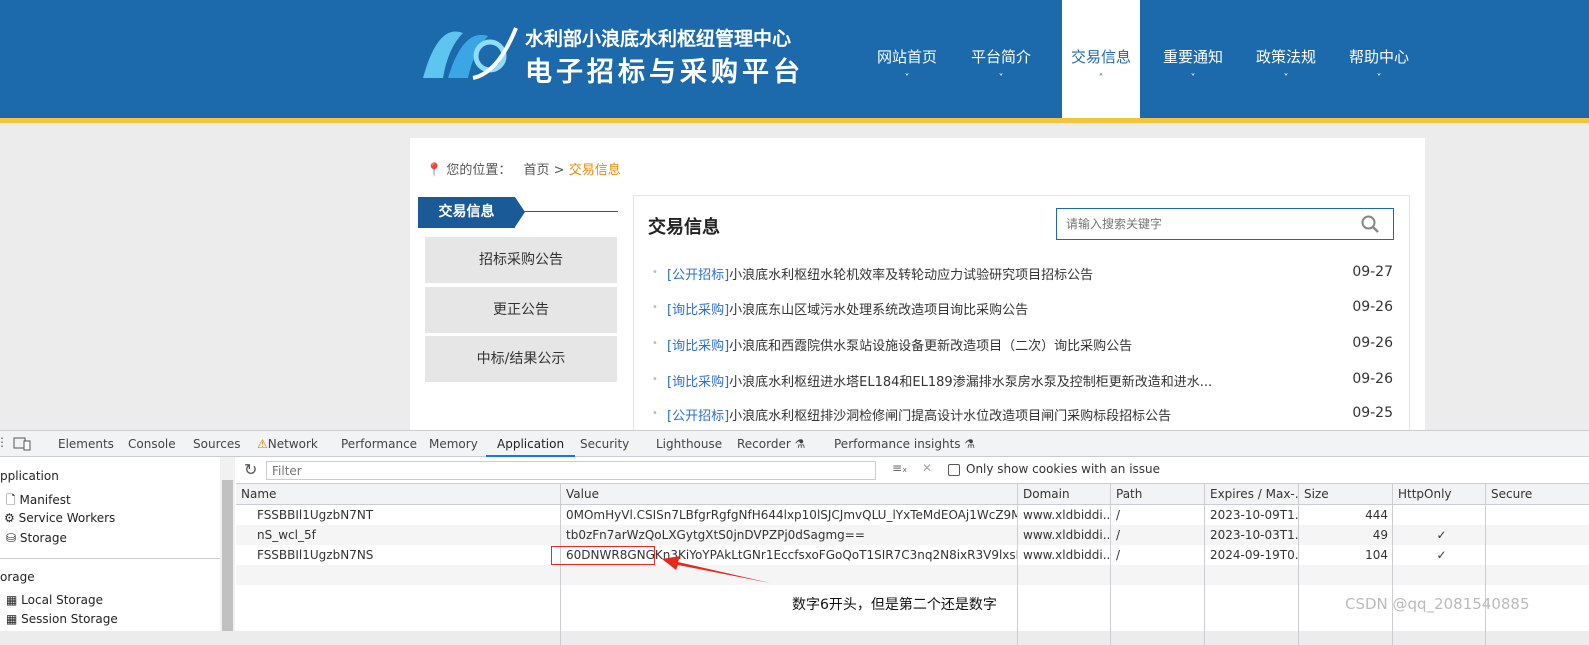 Image resolution: width=1589 pixels, height=645 pixels. Describe the element at coordinates (907, 59) in the screenshot. I see `nav-item: 网站首页 ˅` at that location.